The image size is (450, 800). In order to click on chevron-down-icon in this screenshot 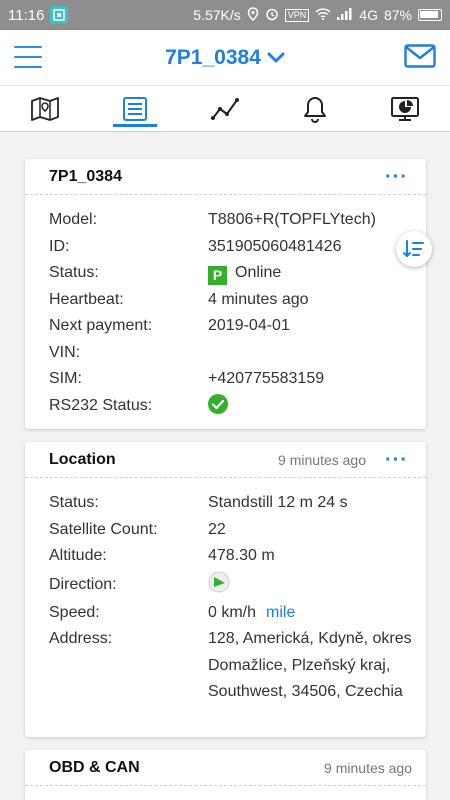, I will do `click(276, 57)`.